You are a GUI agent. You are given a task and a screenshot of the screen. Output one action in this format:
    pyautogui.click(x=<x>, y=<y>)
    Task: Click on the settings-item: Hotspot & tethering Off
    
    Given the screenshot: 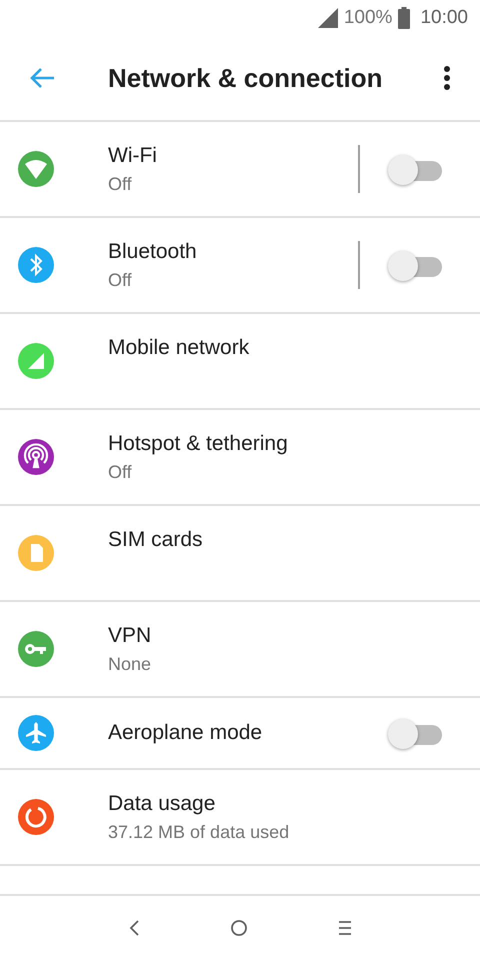 What is the action you would take?
    pyautogui.click(x=240, y=458)
    